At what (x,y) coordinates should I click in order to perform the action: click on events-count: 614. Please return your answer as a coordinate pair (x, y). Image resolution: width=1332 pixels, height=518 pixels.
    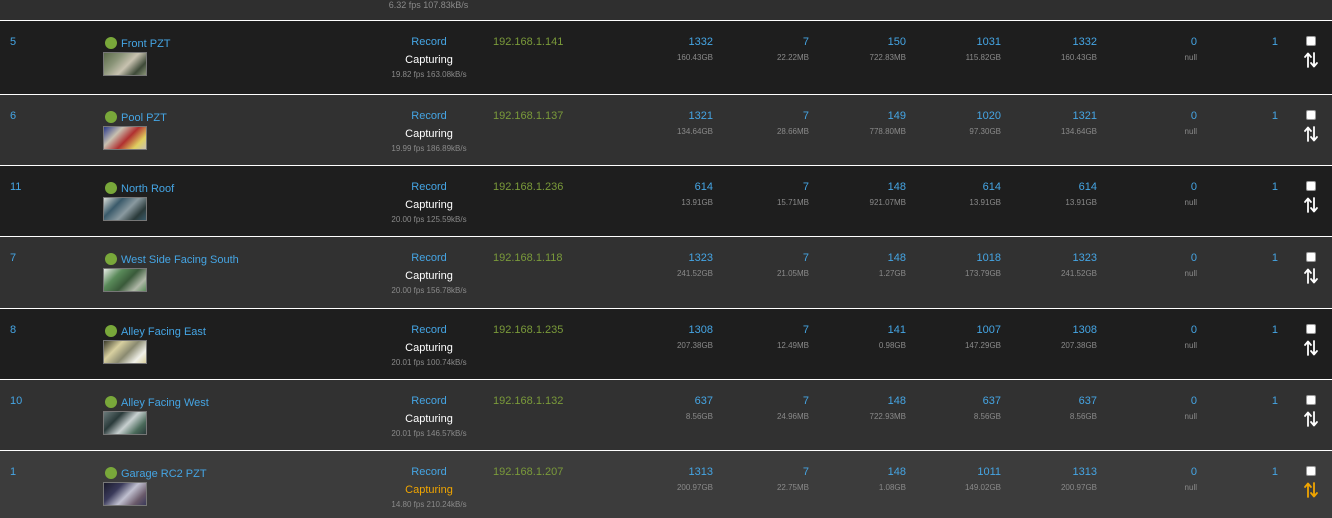
    Looking at the image, I should click on (663, 187).